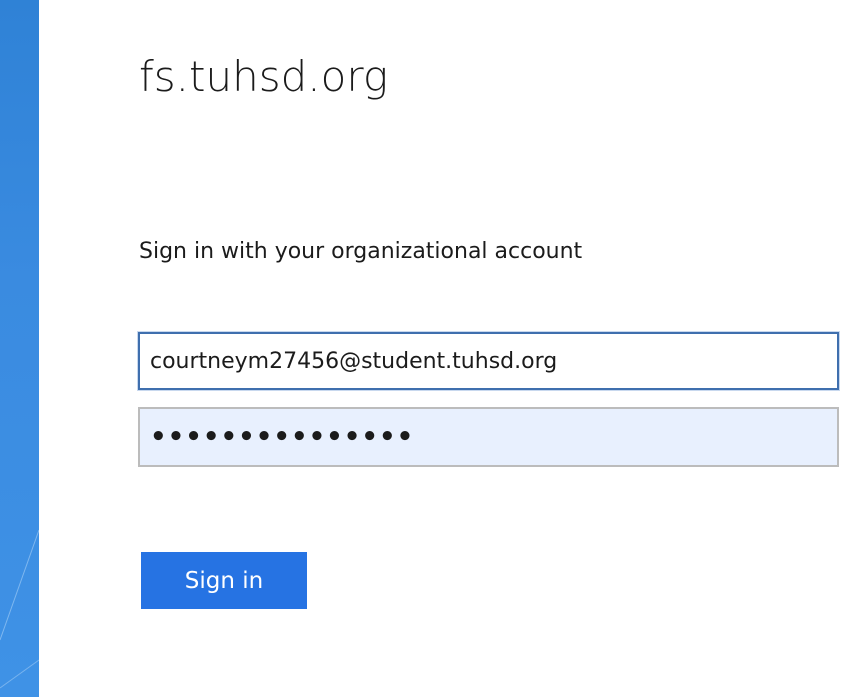  What do you see at coordinates (488, 361) in the screenshot?
I see `email-field` at bounding box center [488, 361].